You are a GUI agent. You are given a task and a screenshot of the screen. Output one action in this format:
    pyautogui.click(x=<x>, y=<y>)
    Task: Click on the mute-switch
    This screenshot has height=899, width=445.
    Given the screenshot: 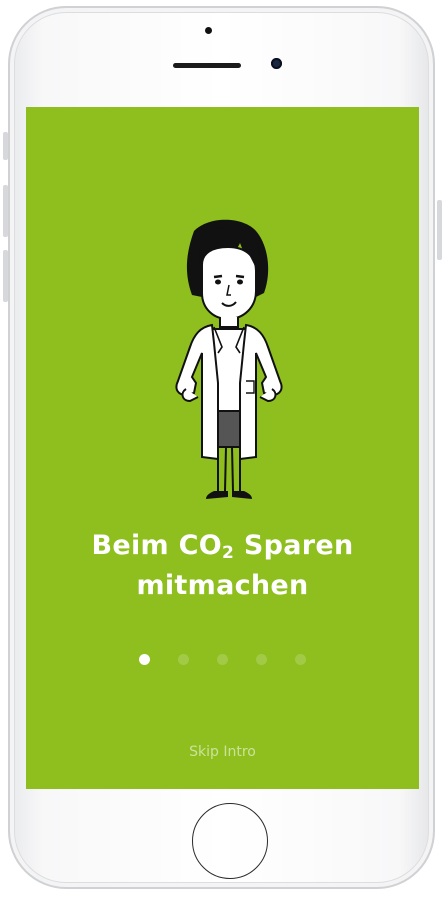 What is the action you would take?
    pyautogui.click(x=5, y=146)
    